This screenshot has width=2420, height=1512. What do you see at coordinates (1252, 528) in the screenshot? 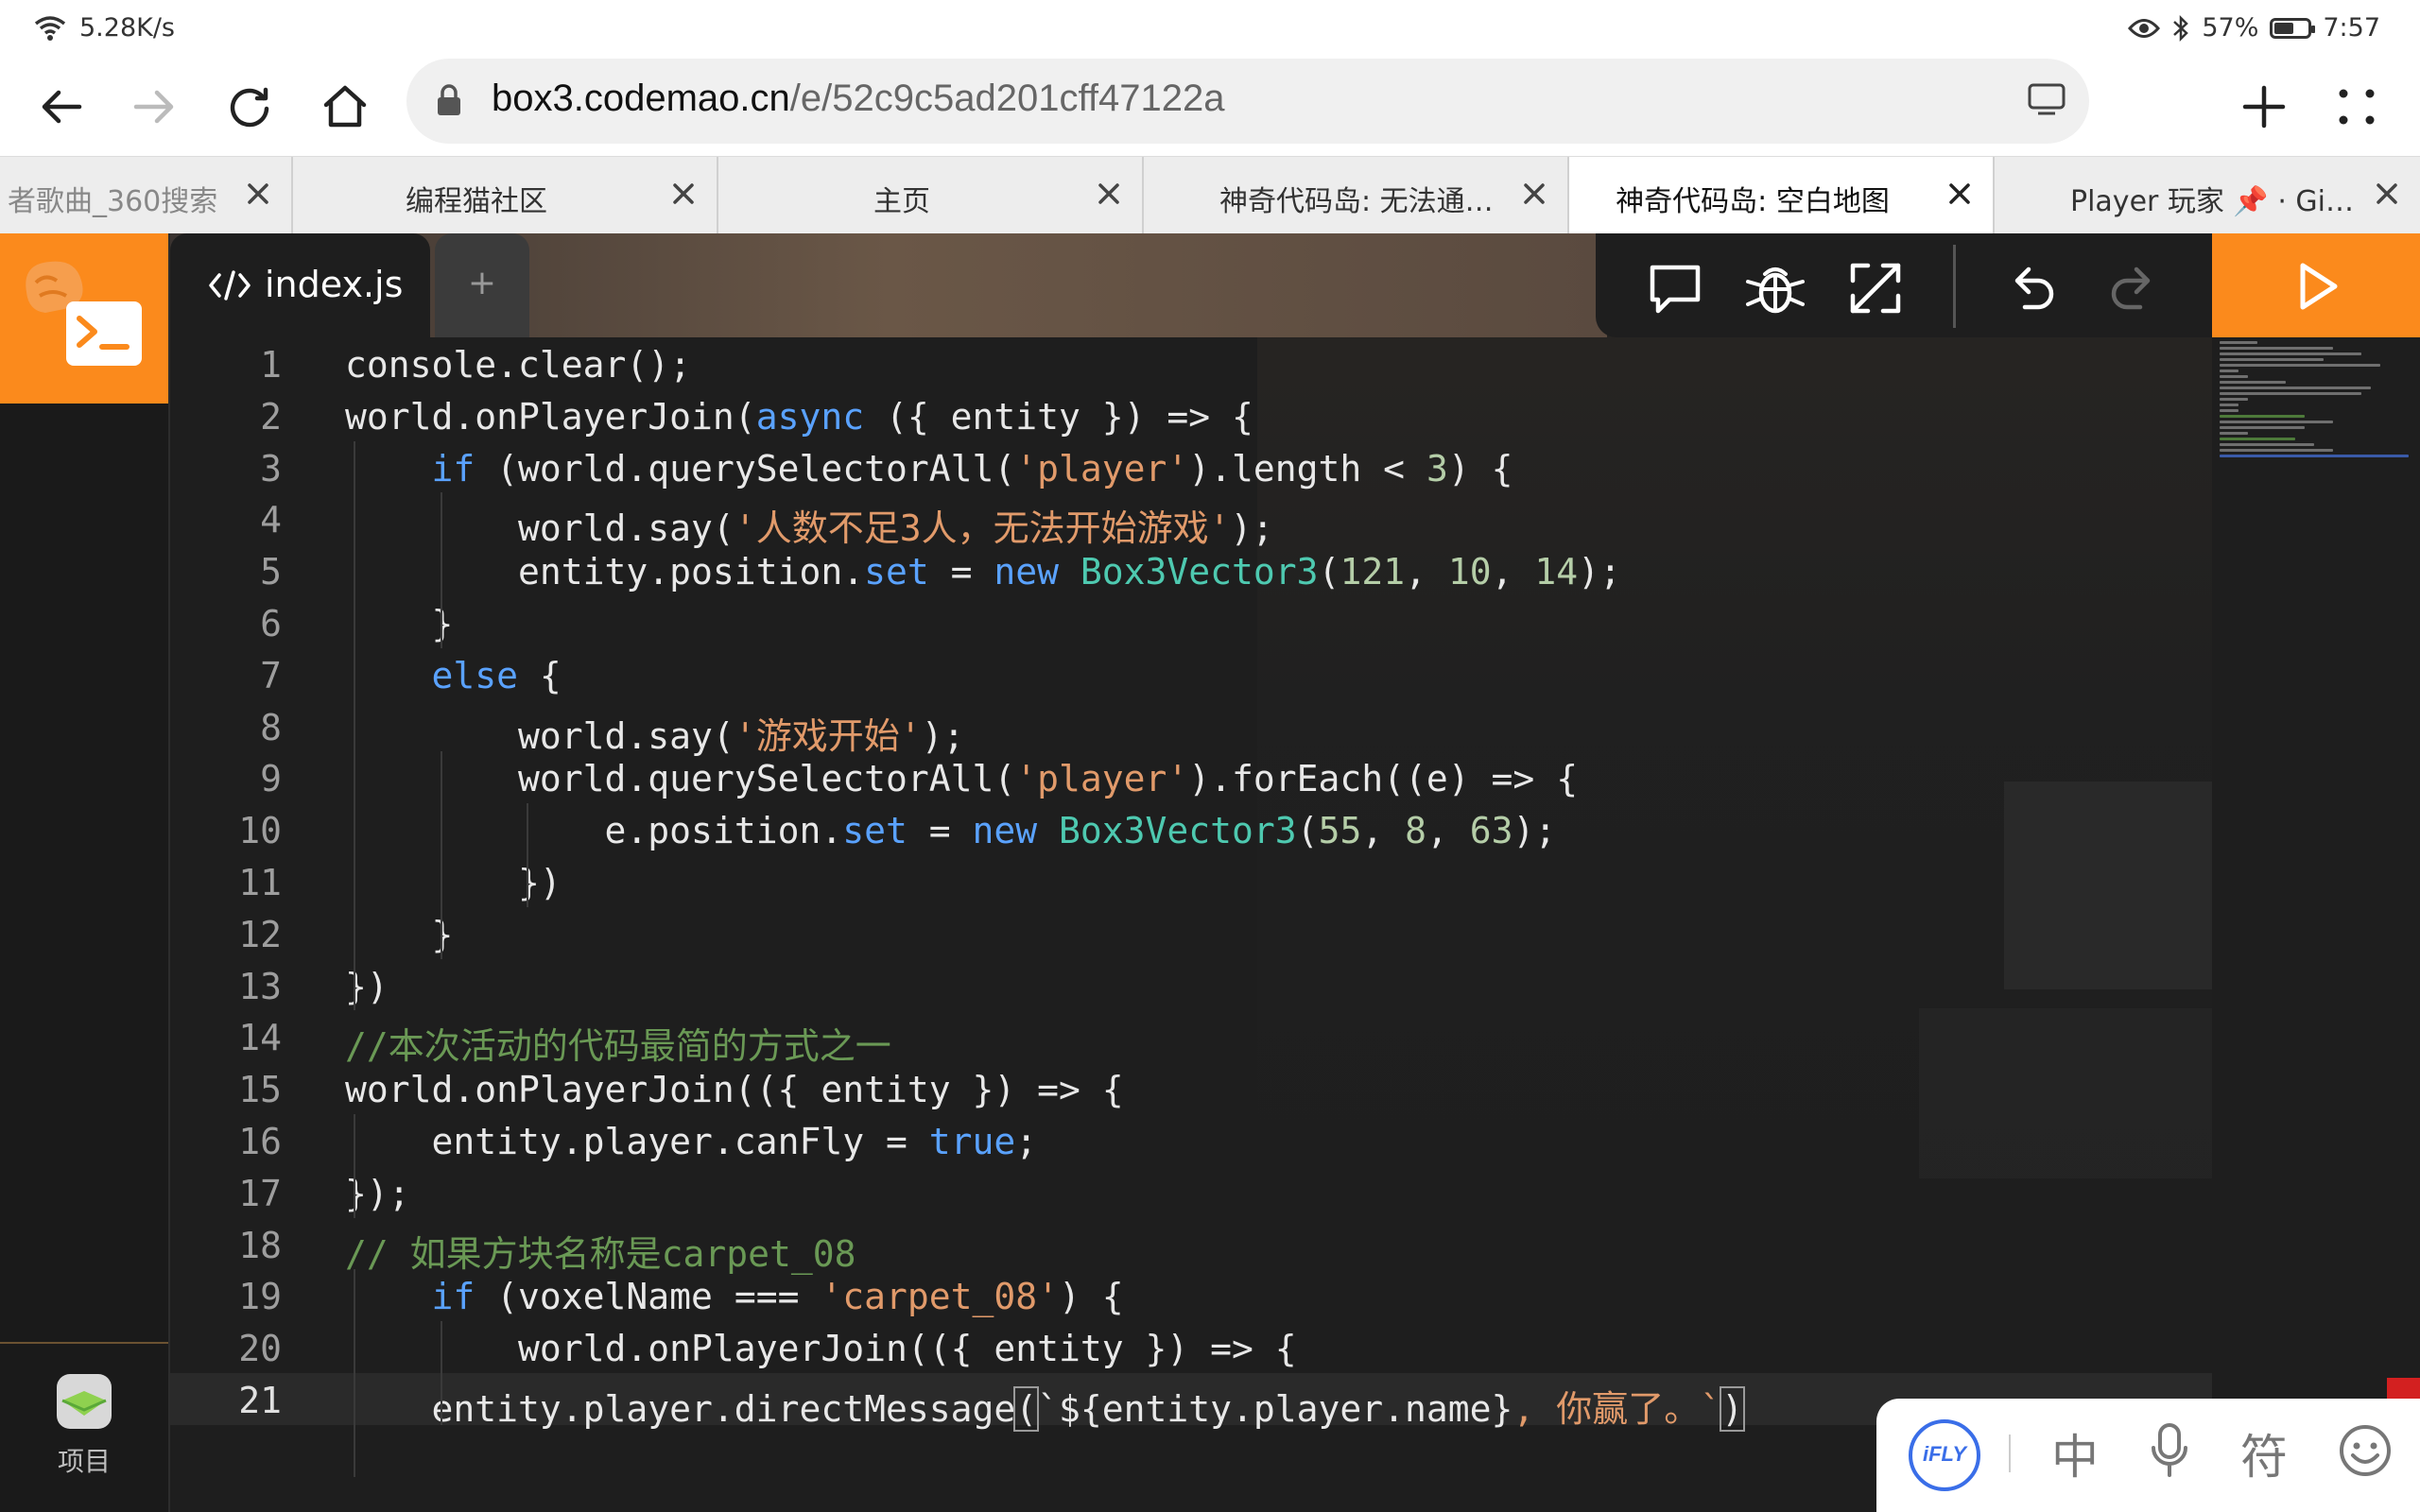
I see `code-token: );` at bounding box center [1252, 528].